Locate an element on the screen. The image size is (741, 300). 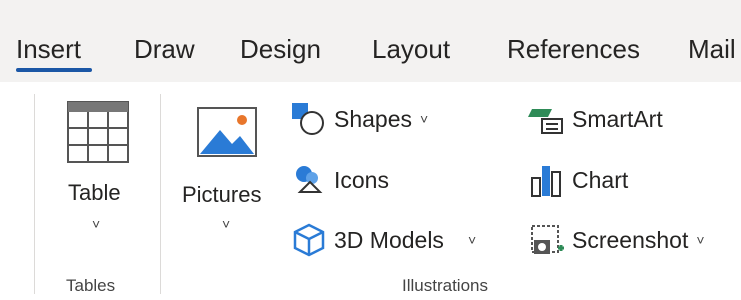
chart-button: Chart is located at coordinates (578, 180).